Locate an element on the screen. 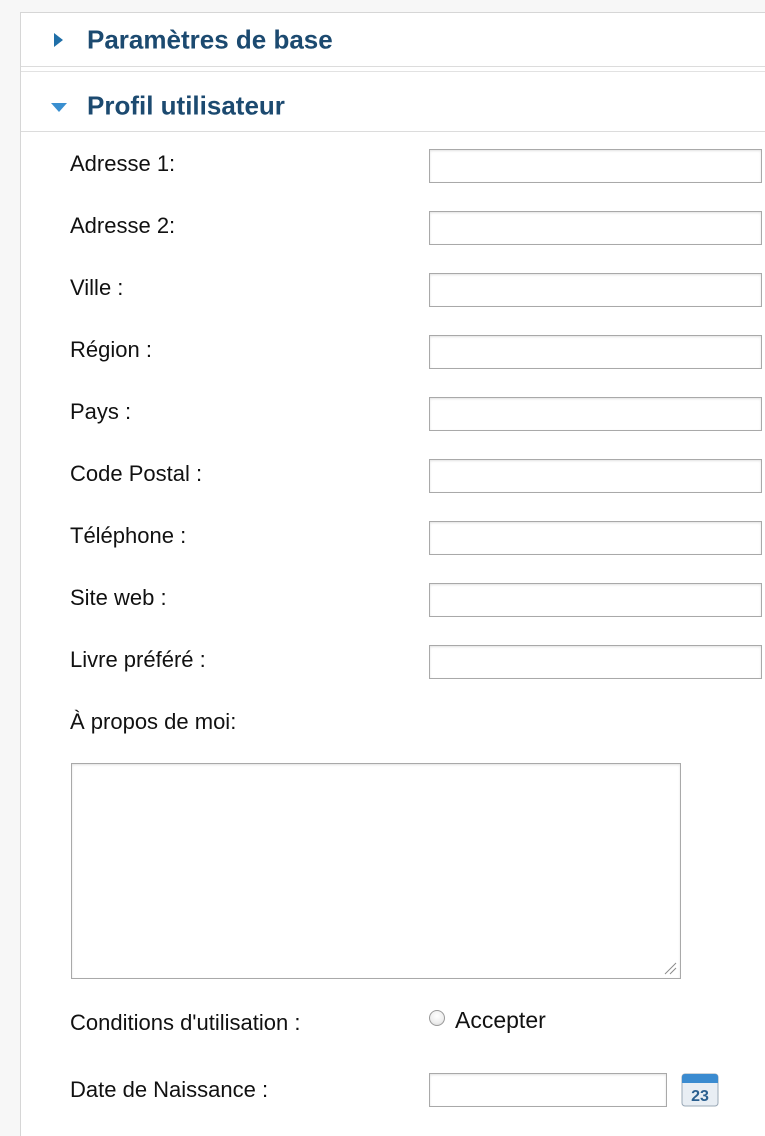 This screenshot has height=1136, width=765. panel-header-user-profile: Profil utilisateur is located at coordinates (393, 106).